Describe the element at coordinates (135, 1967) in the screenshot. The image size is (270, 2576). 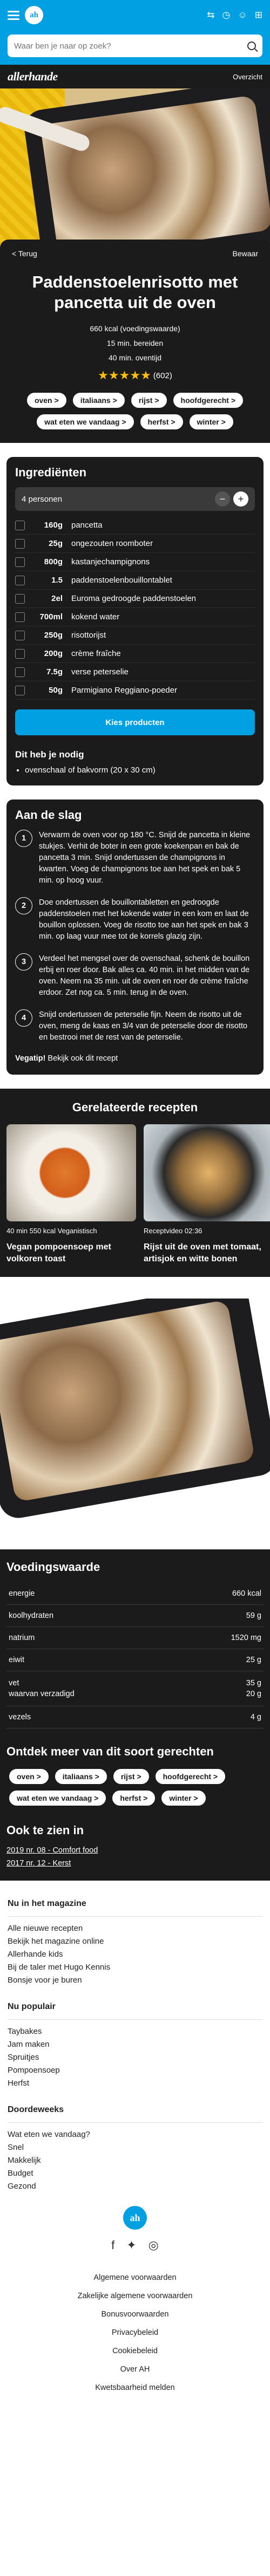
I see `footer-link: Bij de taler met Hugo Kennis` at that location.